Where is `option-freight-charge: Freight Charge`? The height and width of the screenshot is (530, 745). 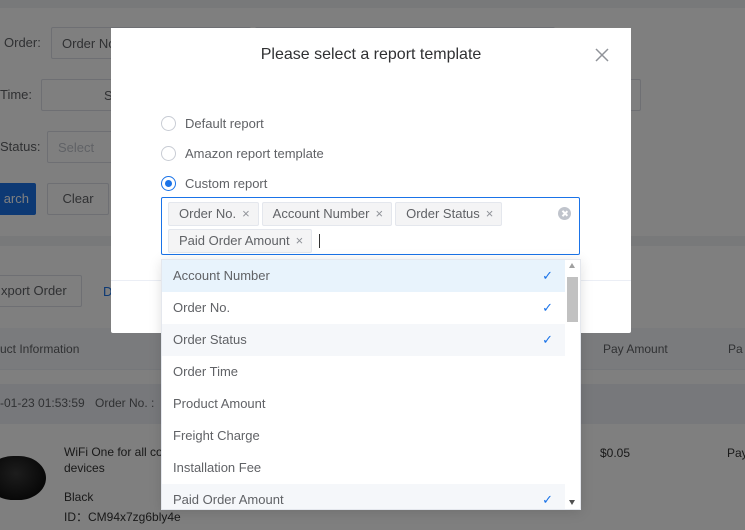 option-freight-charge: Freight Charge is located at coordinates (363, 436).